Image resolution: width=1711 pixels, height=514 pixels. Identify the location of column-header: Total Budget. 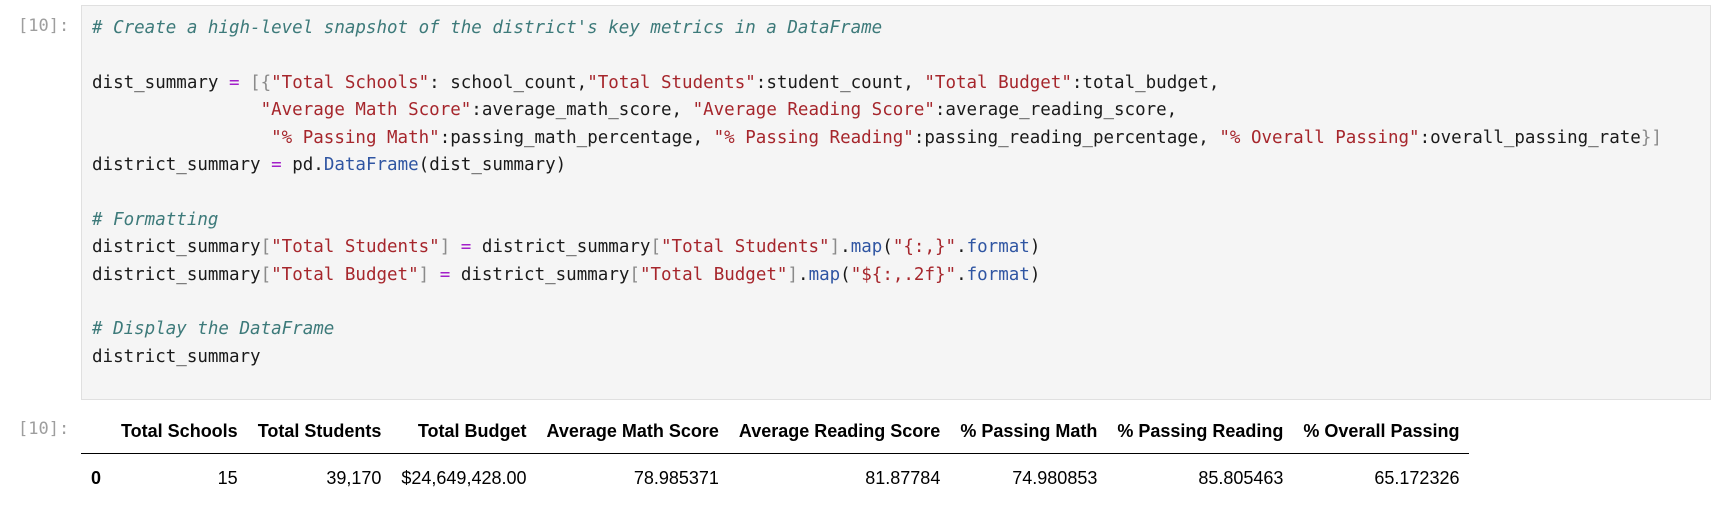
(464, 432).